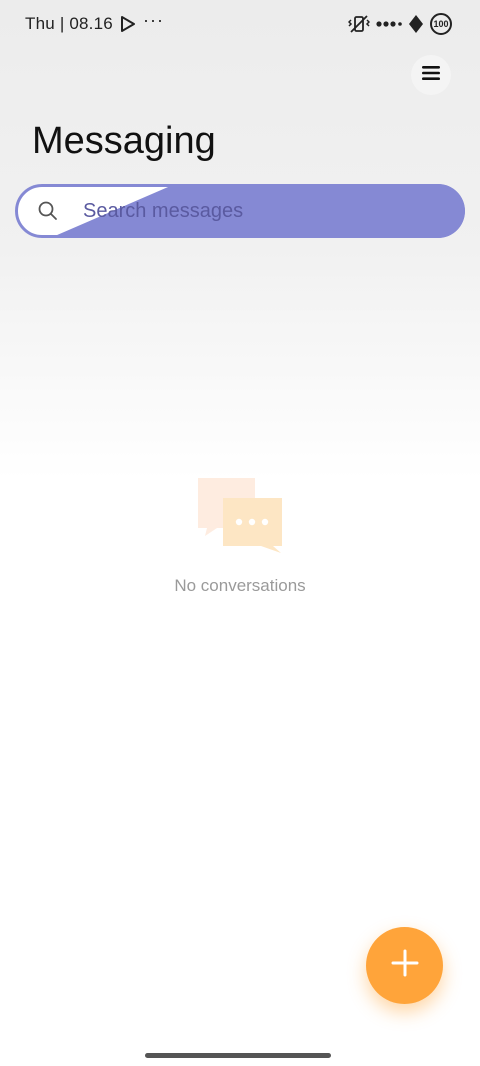 This screenshot has width=480, height=1066. Describe the element at coordinates (389, 24) in the screenshot. I see `signal-dots-icon` at that location.